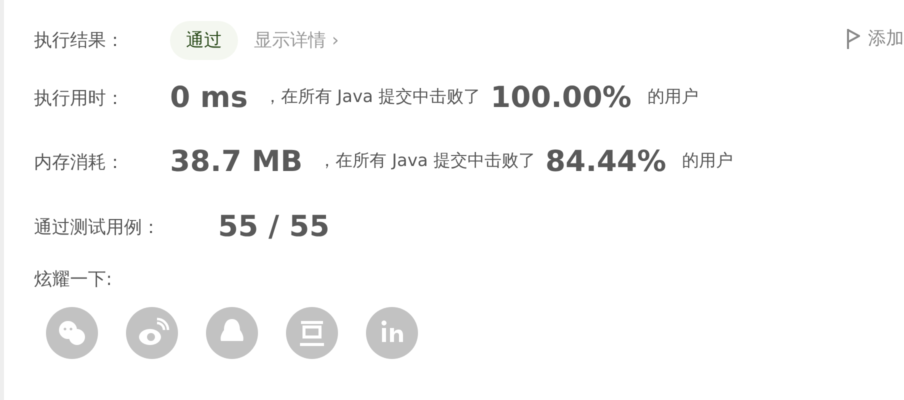 The height and width of the screenshot is (400, 904). What do you see at coordinates (872, 38) in the screenshot?
I see `add-note-button: 添加` at bounding box center [872, 38].